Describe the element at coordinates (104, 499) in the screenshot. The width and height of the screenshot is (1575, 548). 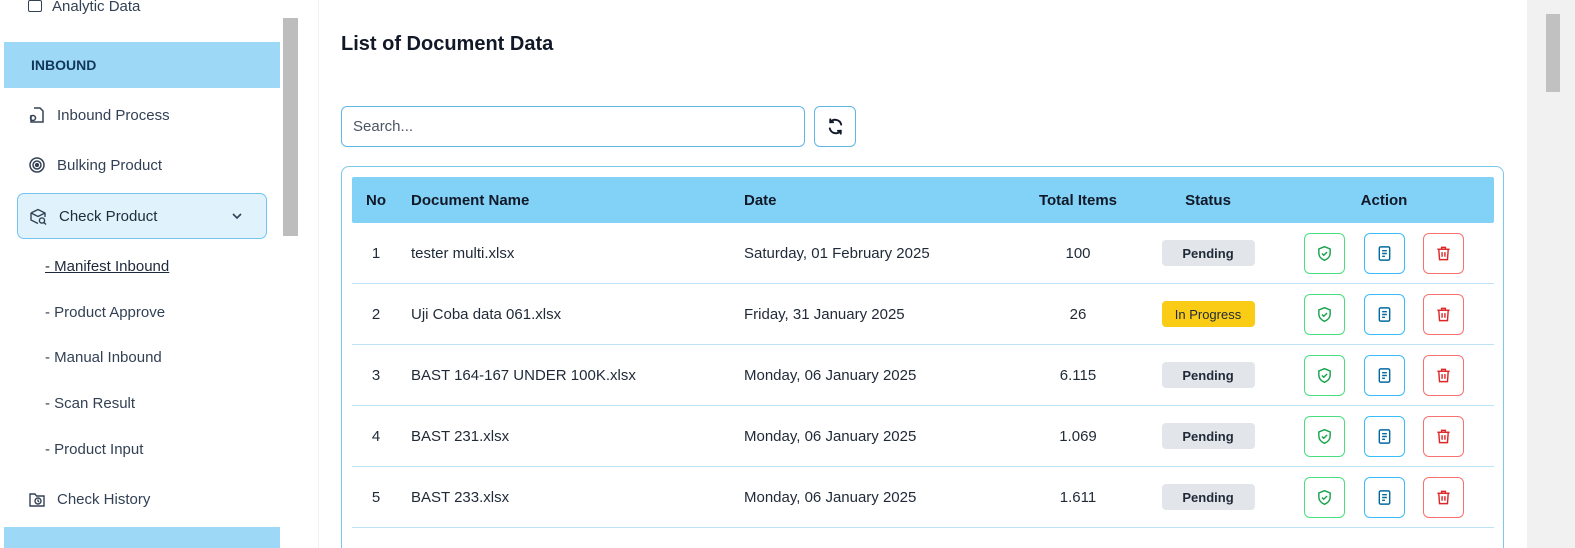
I see `sidebar-item-label: Check History` at that location.